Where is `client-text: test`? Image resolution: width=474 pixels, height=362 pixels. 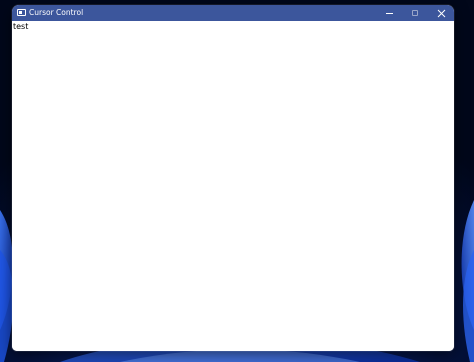
client-text: test is located at coordinates (21, 26).